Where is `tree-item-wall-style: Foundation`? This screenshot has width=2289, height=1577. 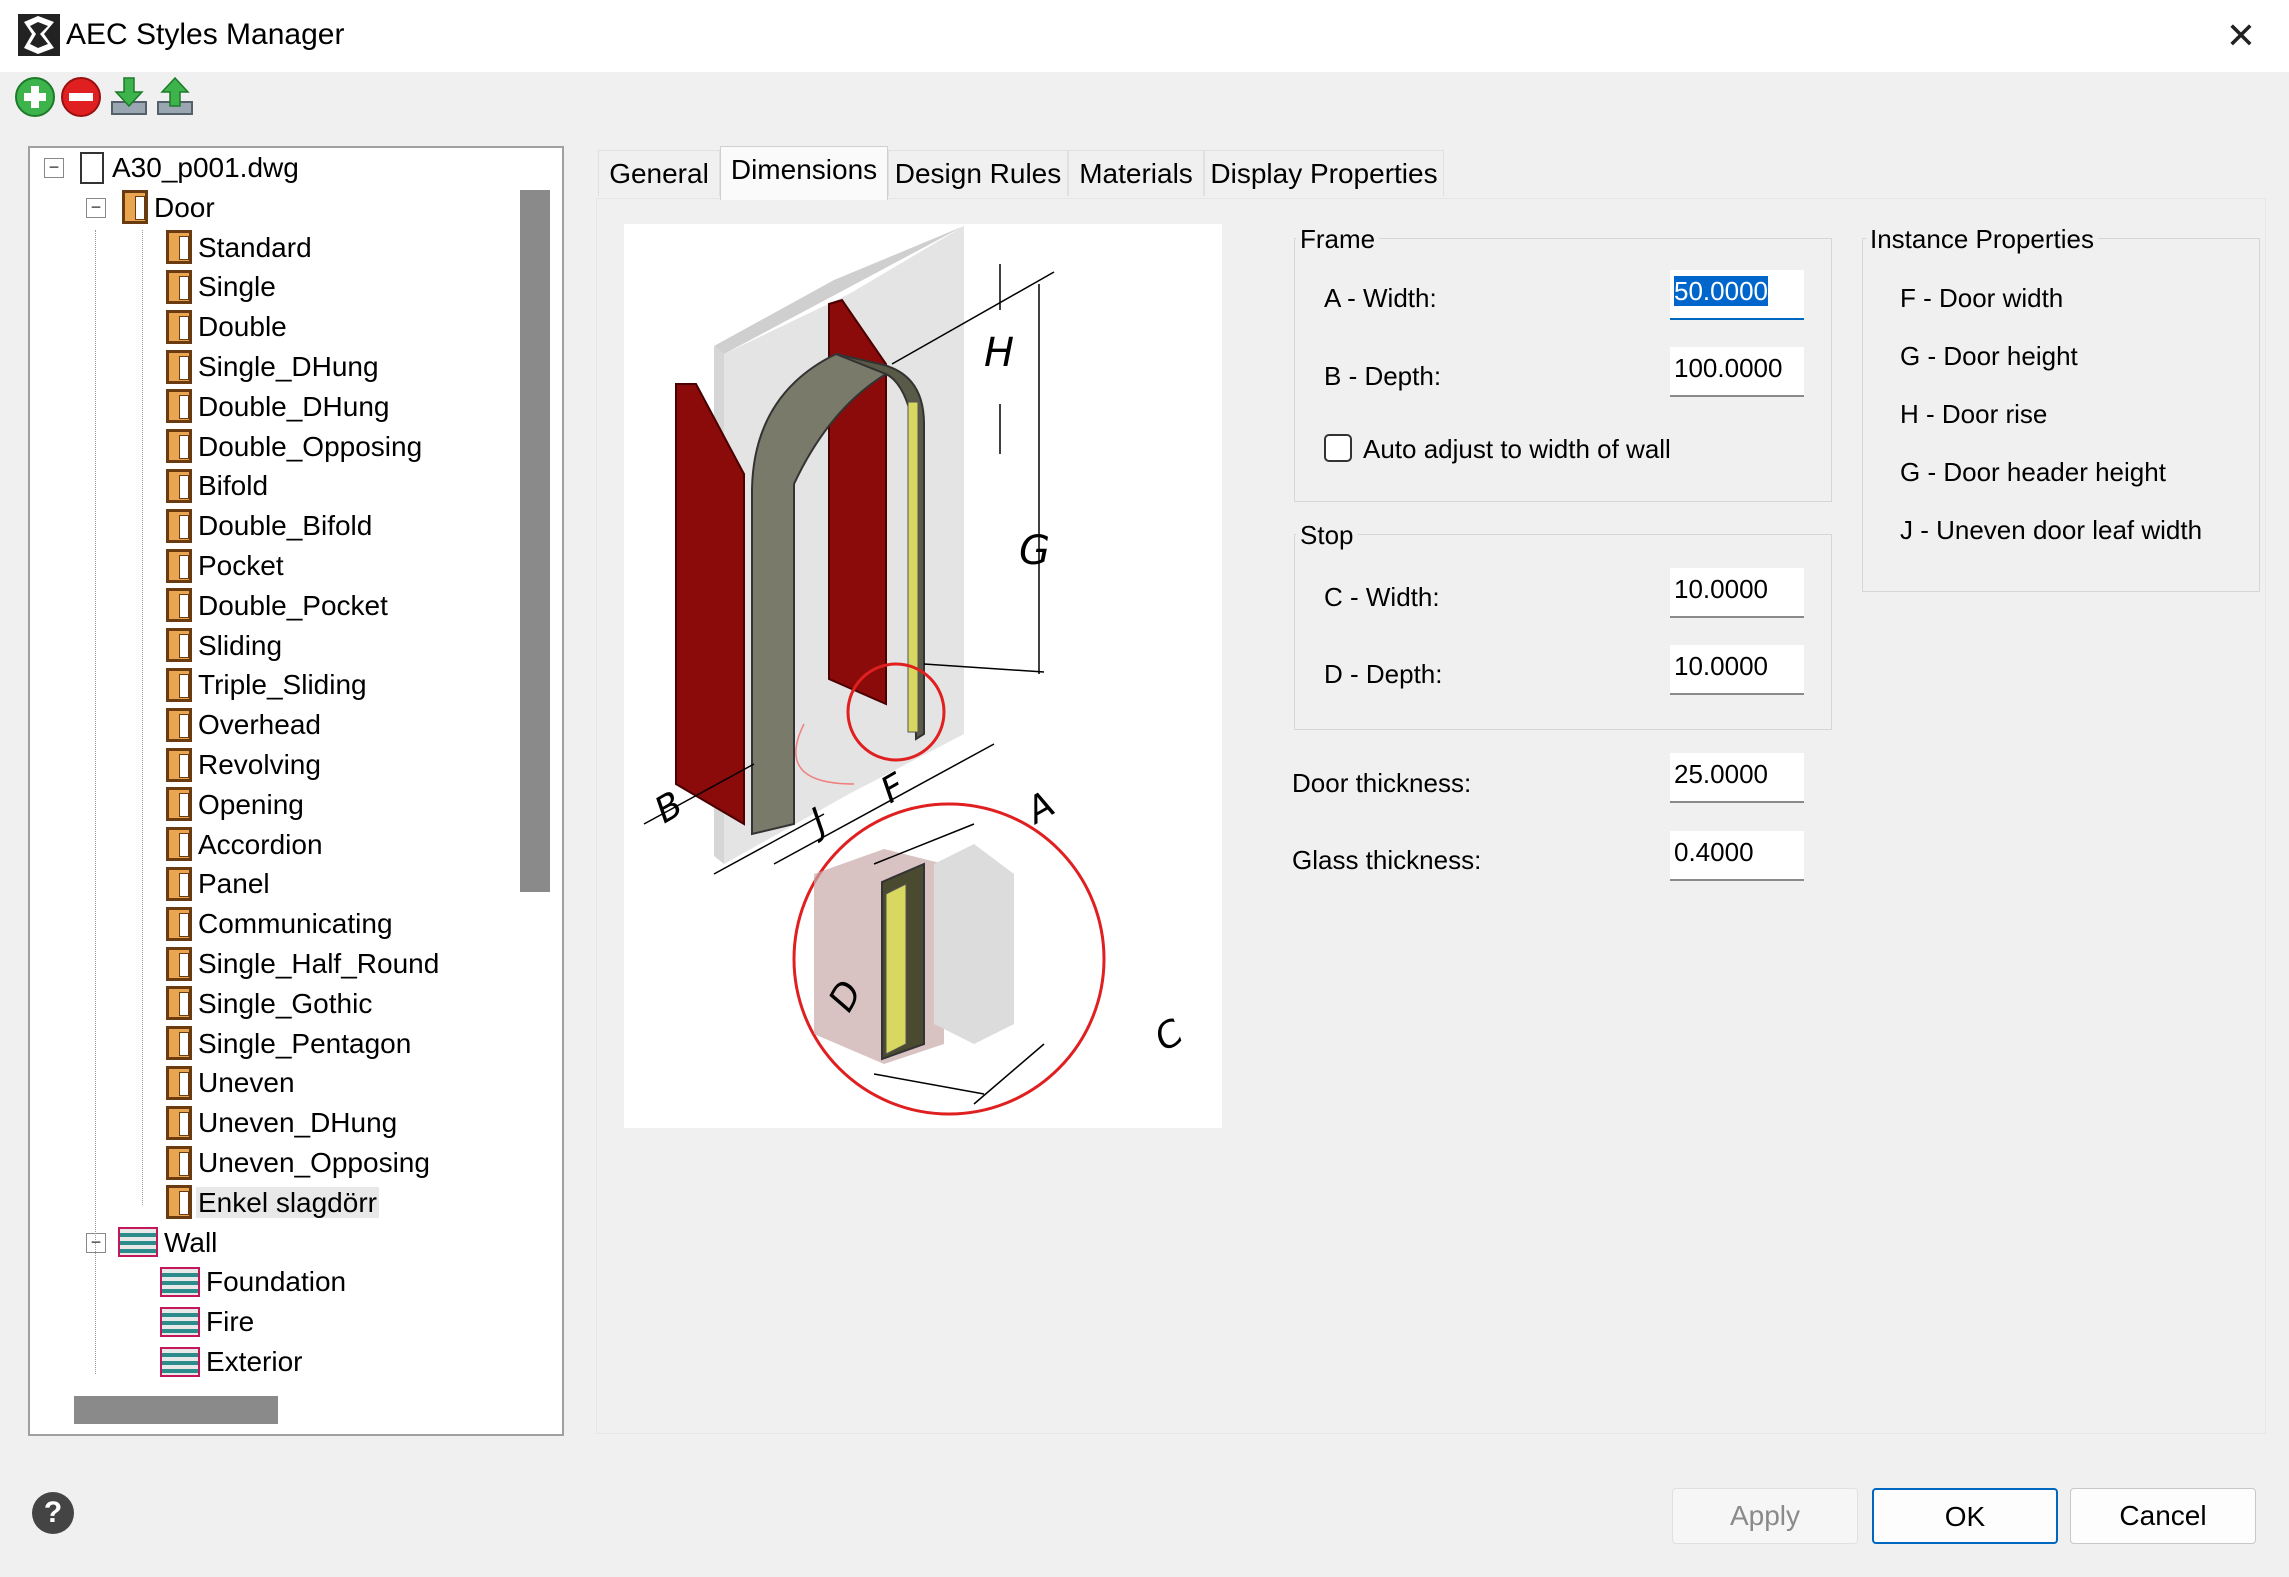
tree-item-wall-style: Foundation is located at coordinates (254, 1282).